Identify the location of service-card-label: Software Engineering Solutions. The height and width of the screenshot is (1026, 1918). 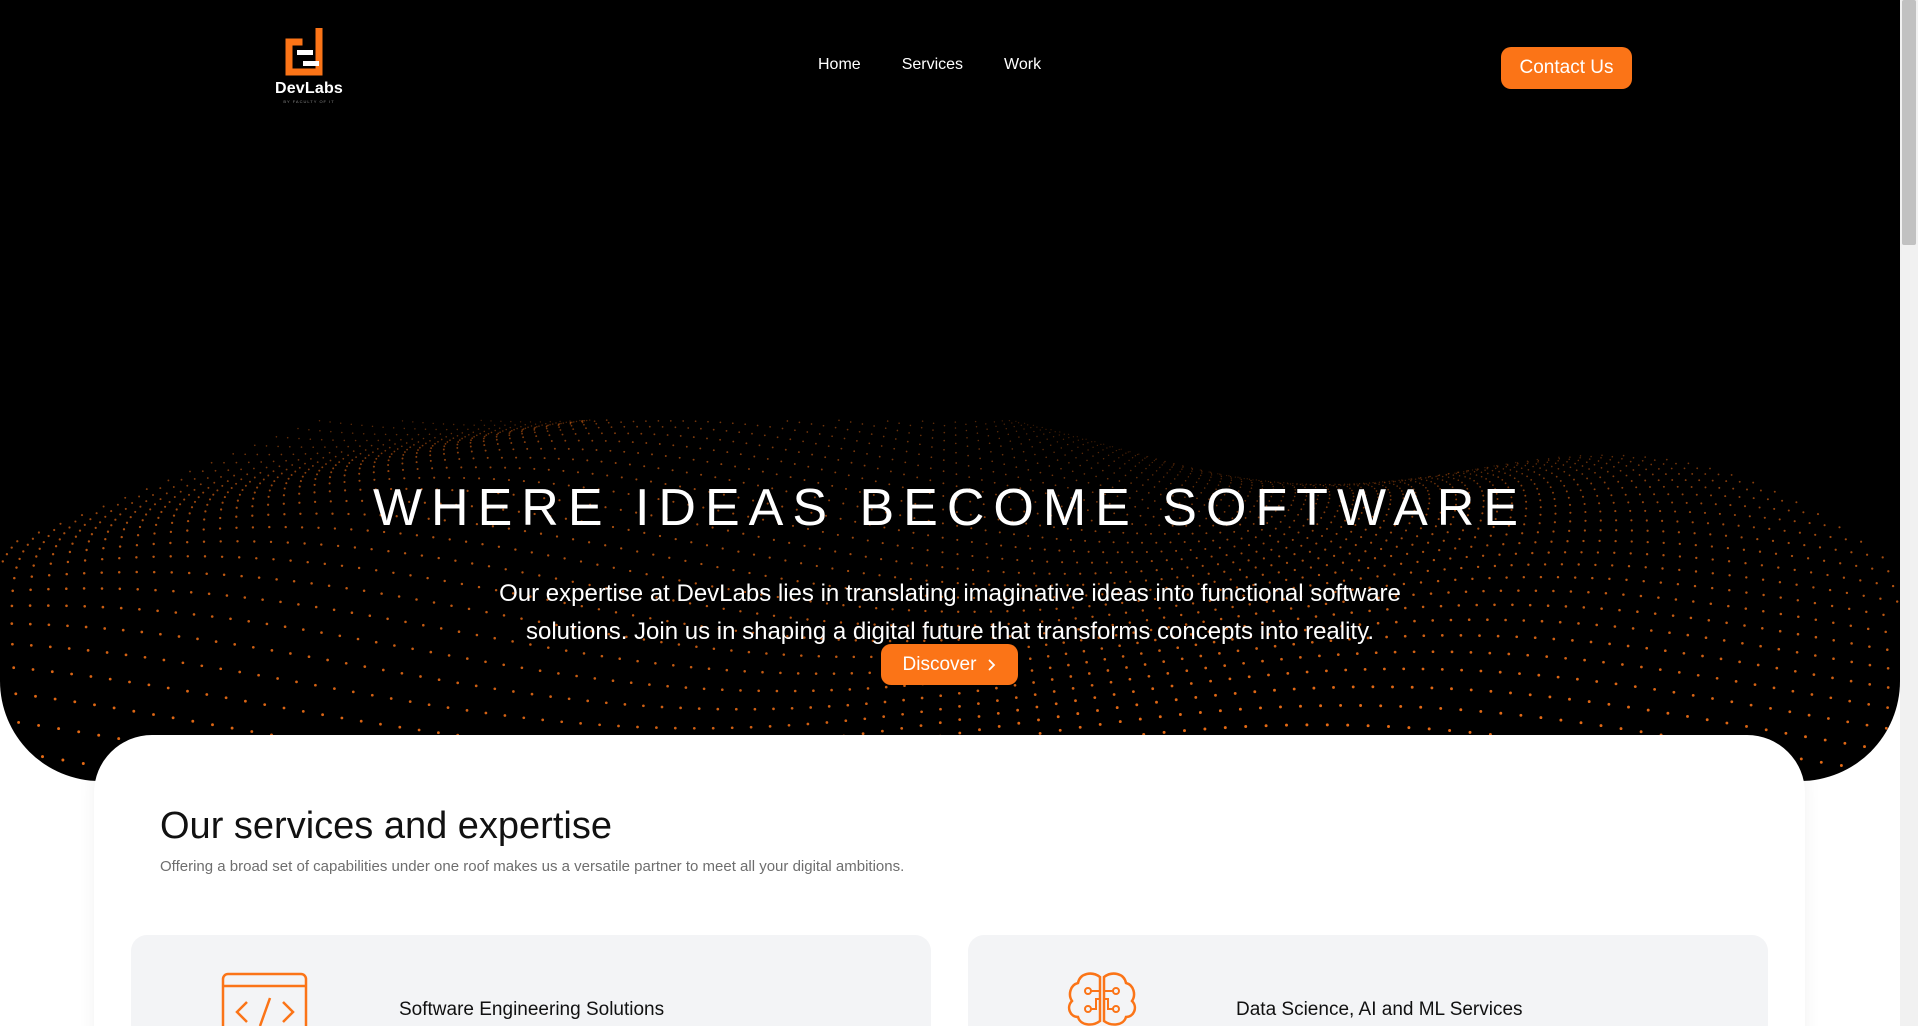
(532, 1009).